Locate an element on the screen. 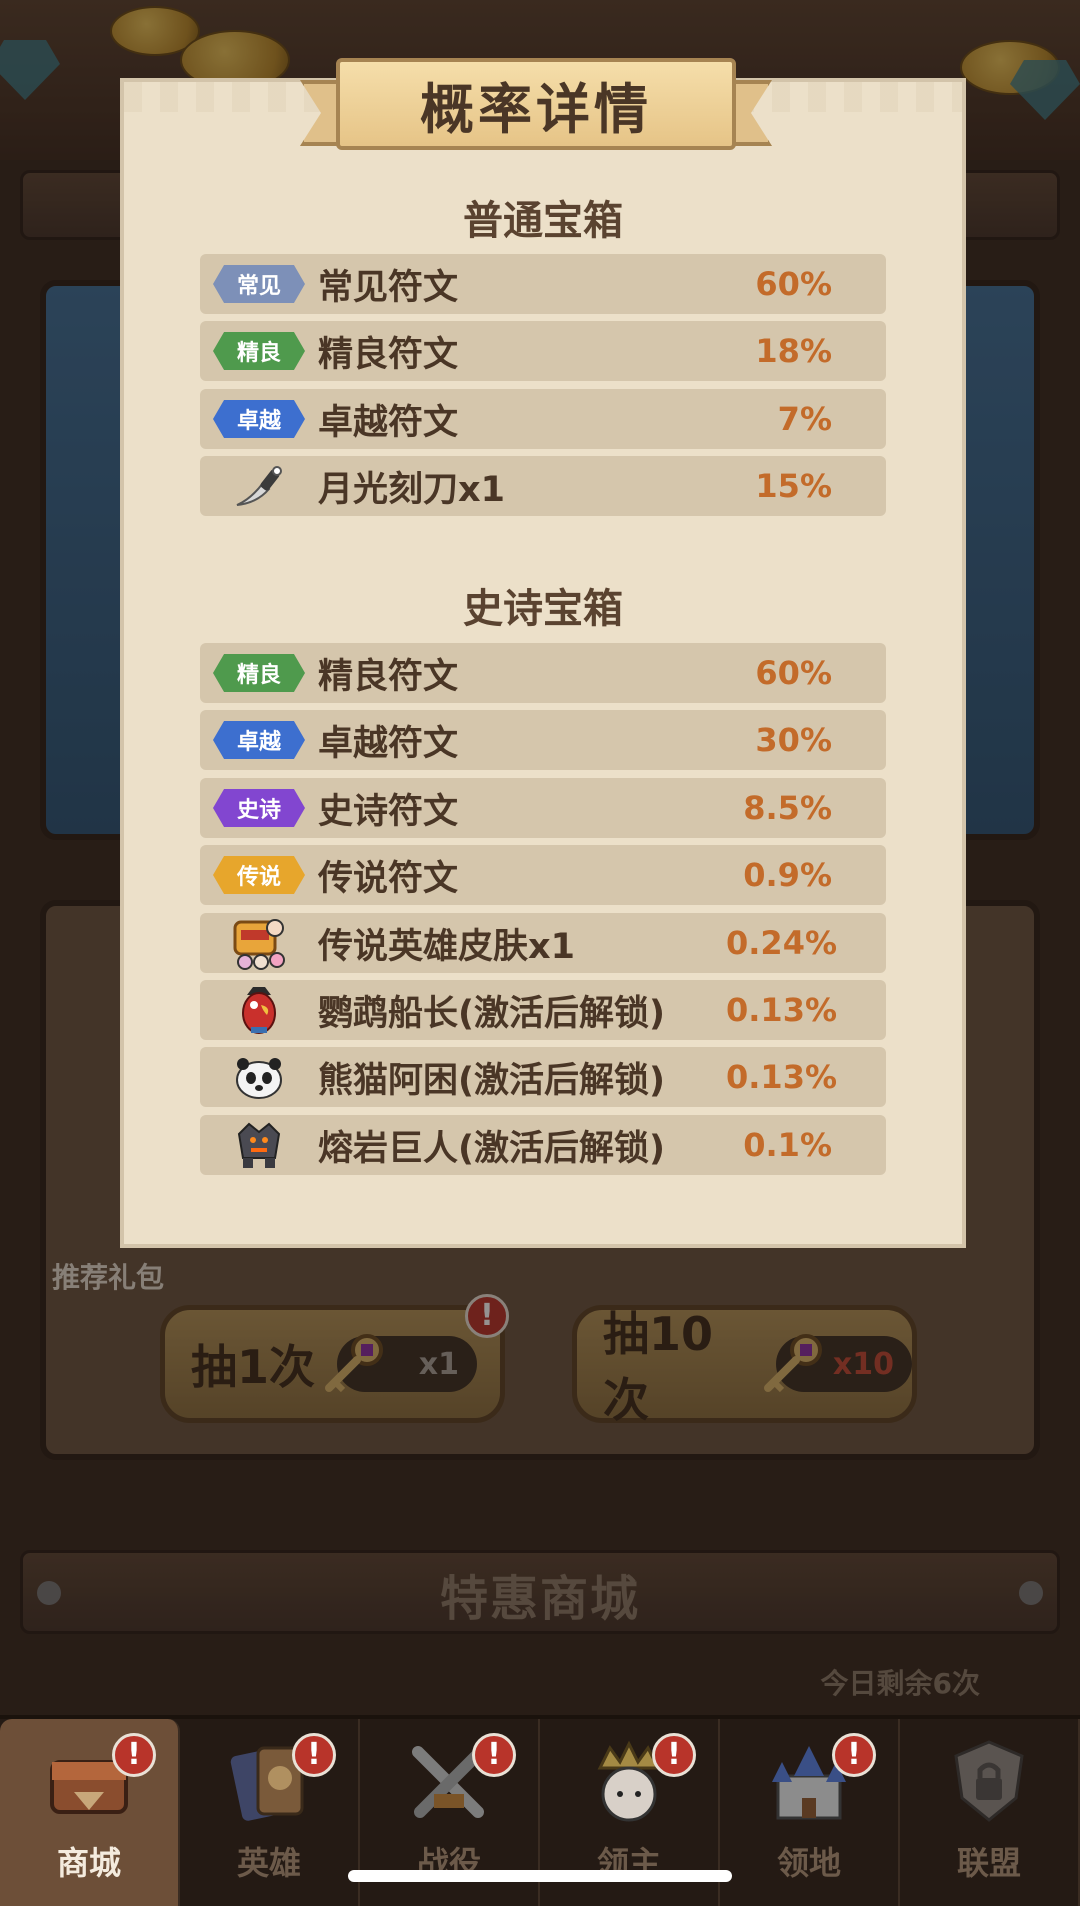  lava-giant-icon is located at coordinates (259, 1145).